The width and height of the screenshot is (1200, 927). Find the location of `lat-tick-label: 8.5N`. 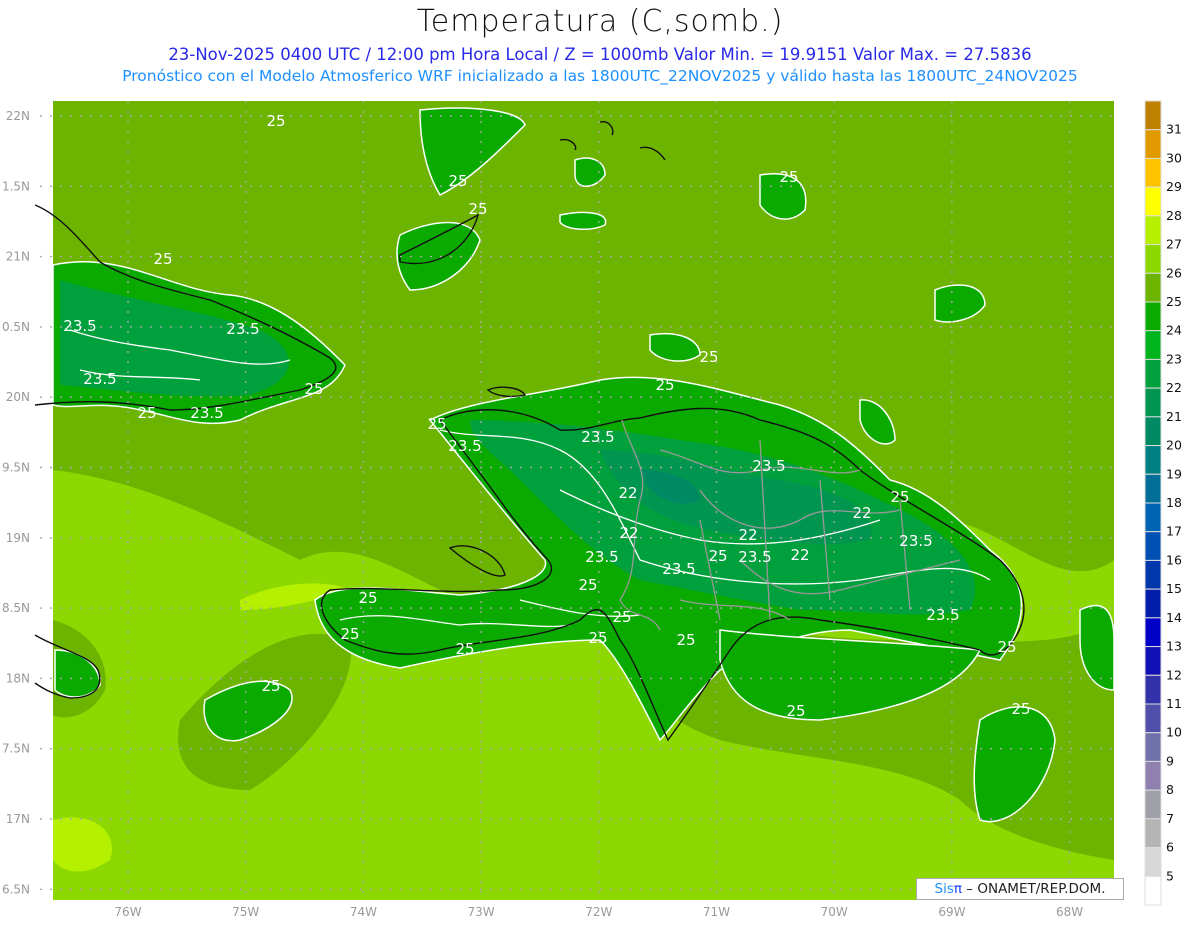

lat-tick-label: 8.5N is located at coordinates (16, 608).